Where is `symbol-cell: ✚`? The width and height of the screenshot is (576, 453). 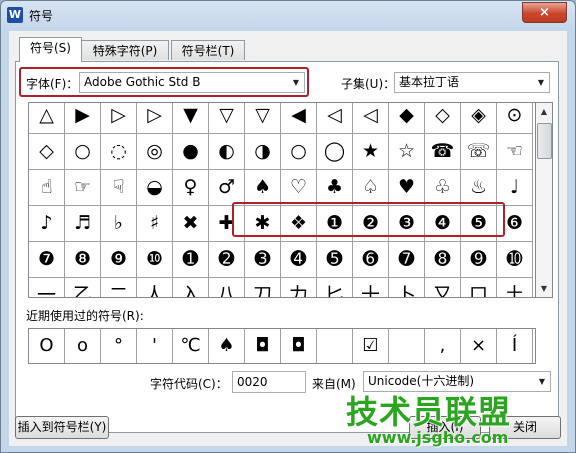
symbol-cell: ✚ is located at coordinates (227, 224).